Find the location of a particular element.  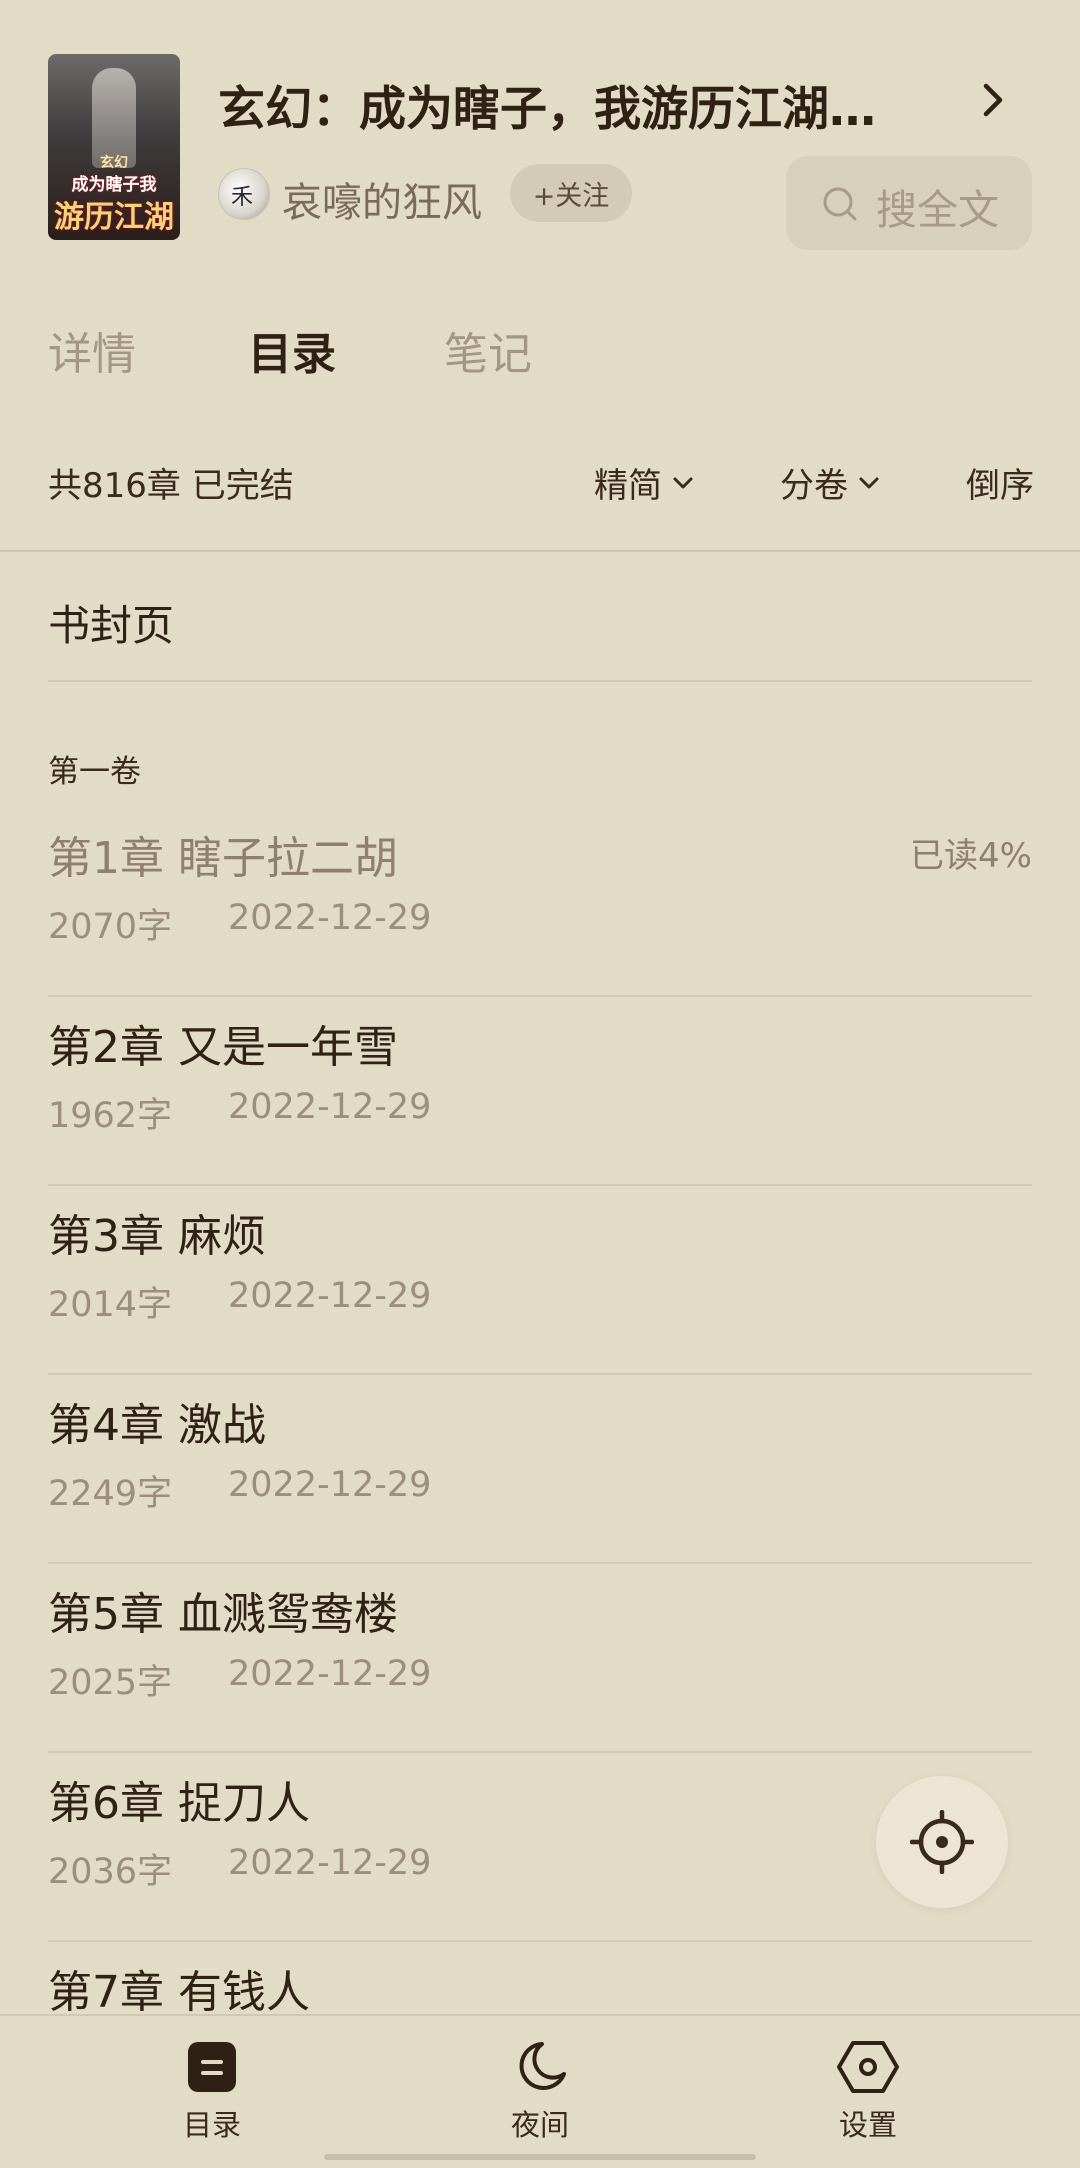

full-text-search: 搜全文 is located at coordinates (909, 203).